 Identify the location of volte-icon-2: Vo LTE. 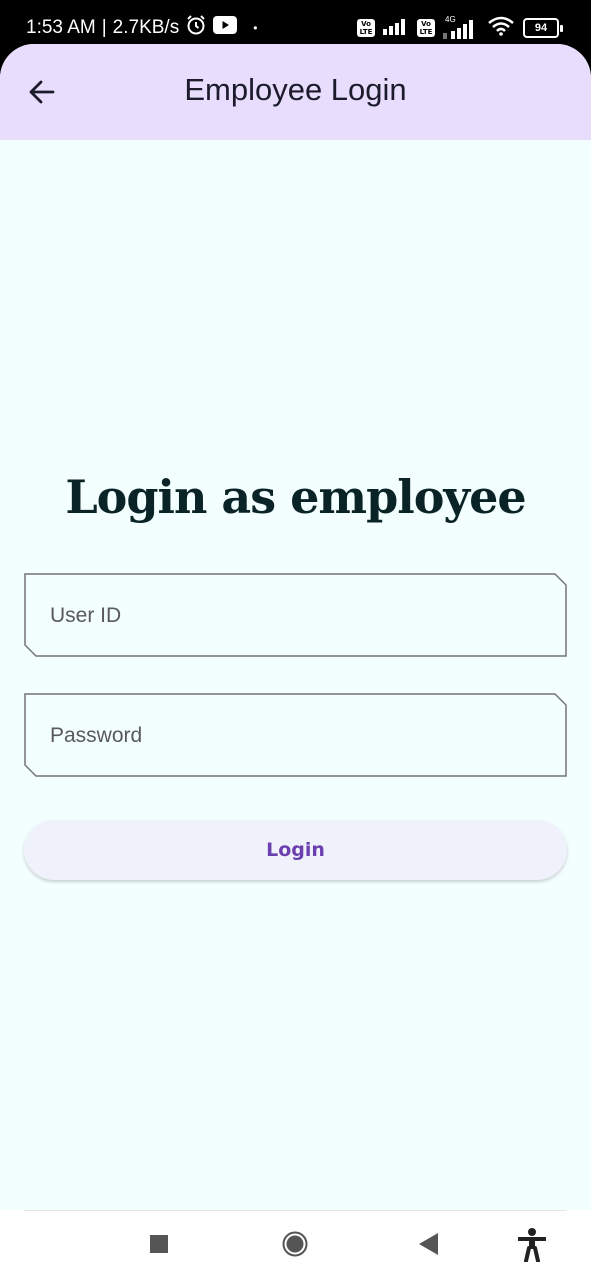
(426, 28).